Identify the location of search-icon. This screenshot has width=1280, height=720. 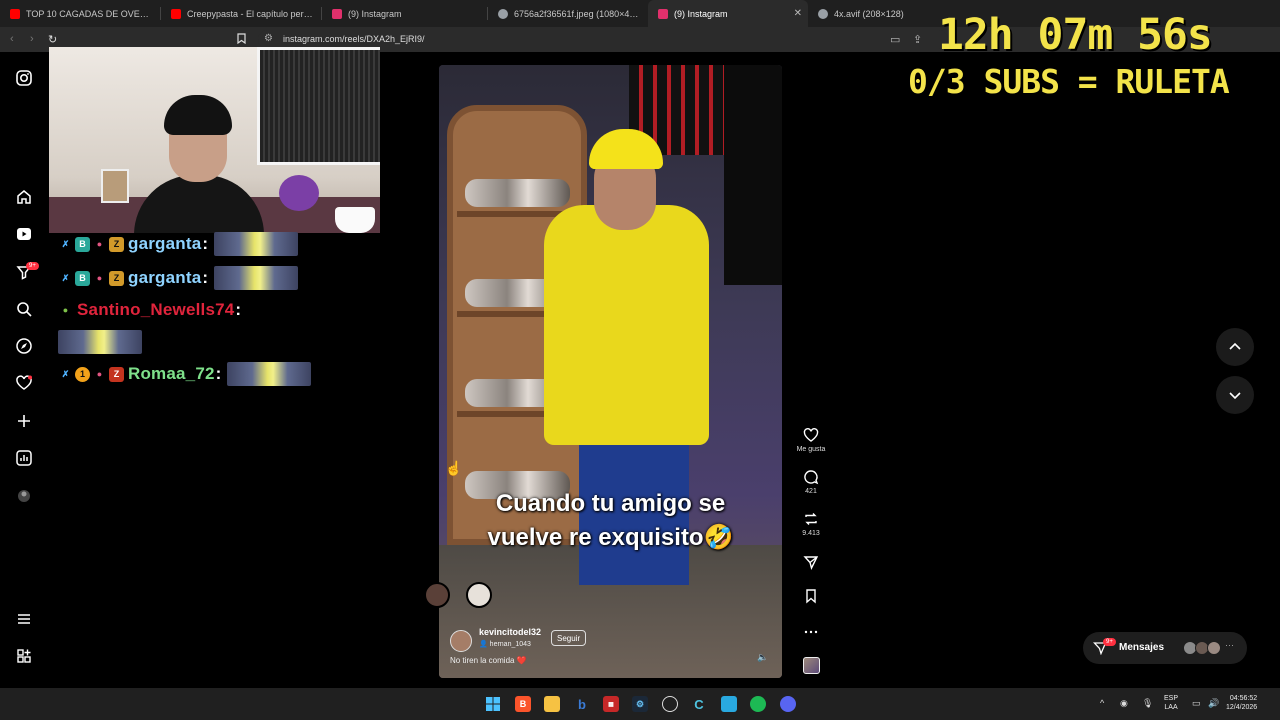
(24, 309).